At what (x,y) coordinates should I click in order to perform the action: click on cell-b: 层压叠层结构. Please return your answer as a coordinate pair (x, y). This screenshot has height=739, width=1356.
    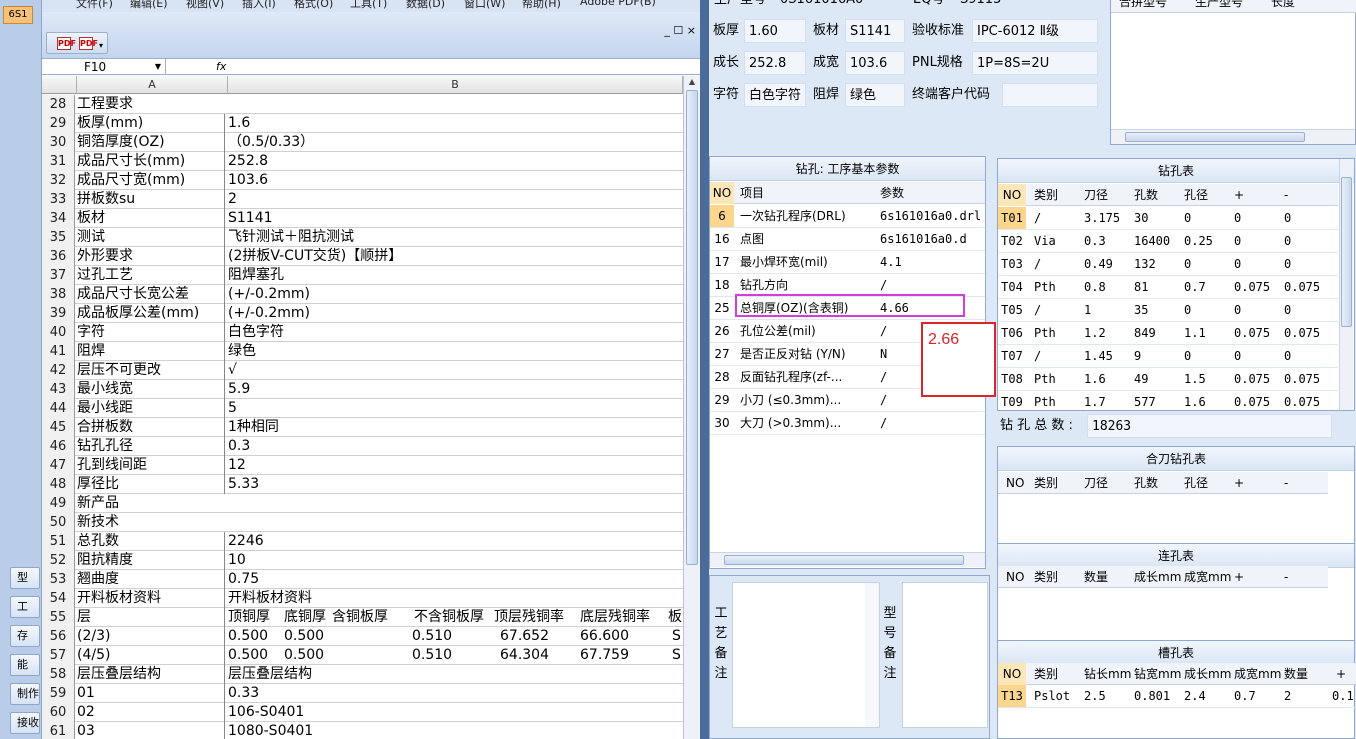
    Looking at the image, I should click on (455, 674).